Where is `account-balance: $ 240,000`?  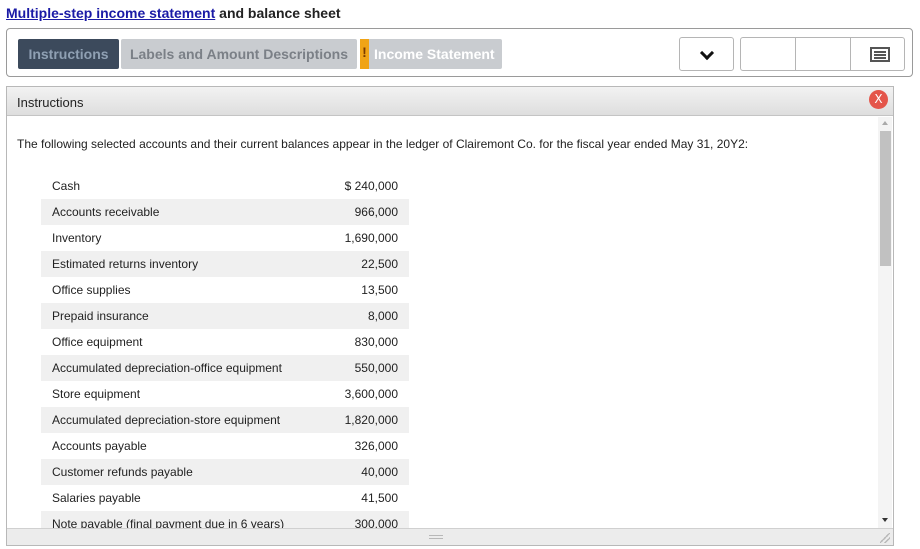 account-balance: $ 240,000 is located at coordinates (371, 186).